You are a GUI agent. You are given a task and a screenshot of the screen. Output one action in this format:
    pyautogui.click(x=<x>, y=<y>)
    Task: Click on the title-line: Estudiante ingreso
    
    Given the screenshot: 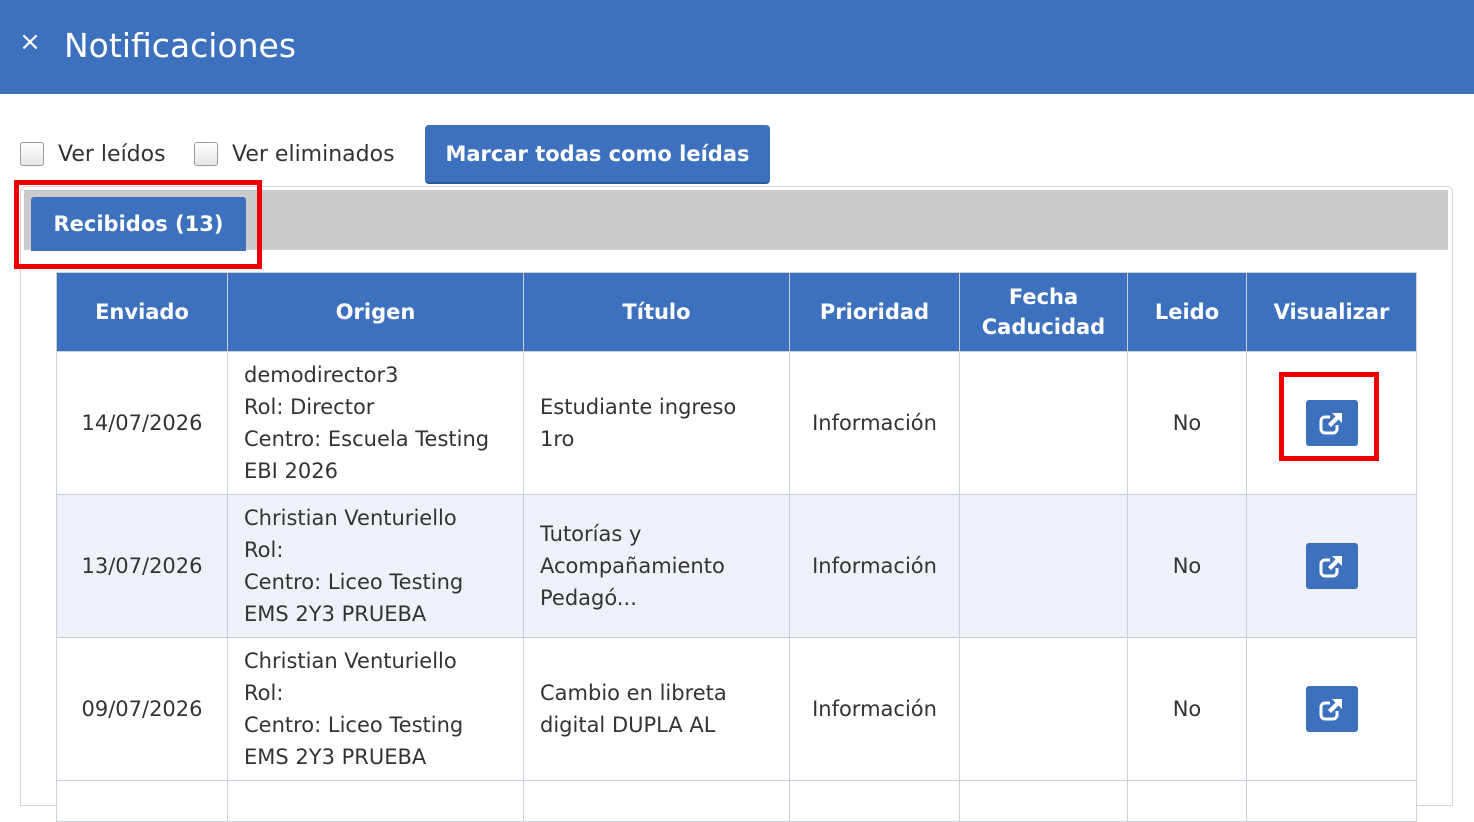 What is the action you would take?
    pyautogui.click(x=638, y=407)
    